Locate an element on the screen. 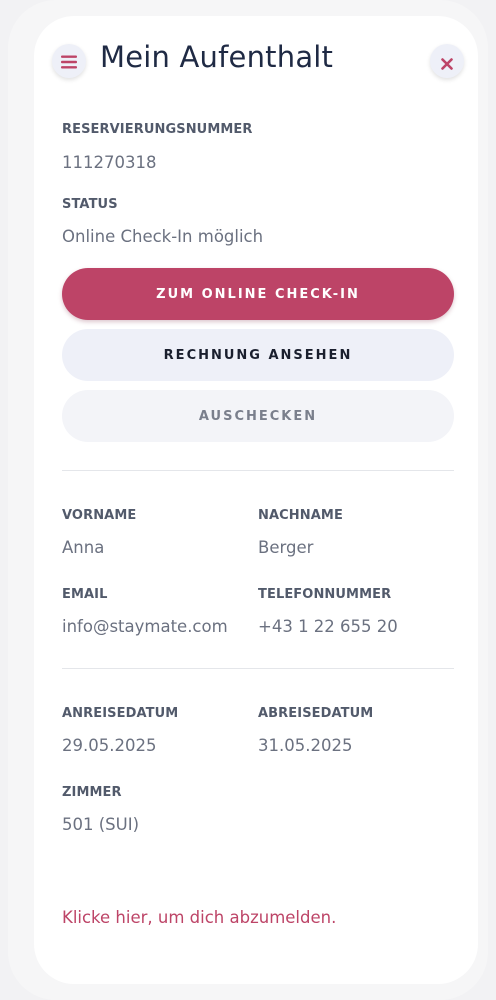 The width and height of the screenshot is (496, 1000). app-header: Mein Aufenthalt is located at coordinates (256, 61).